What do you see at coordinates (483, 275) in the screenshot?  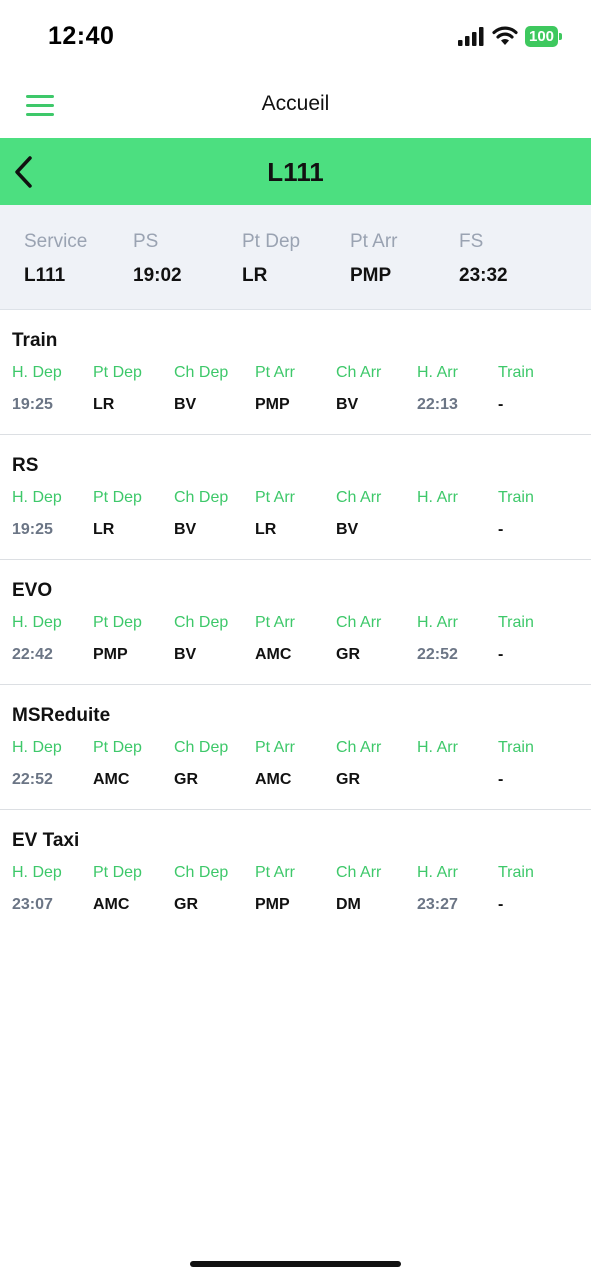 I see `summary-value: 23:32` at bounding box center [483, 275].